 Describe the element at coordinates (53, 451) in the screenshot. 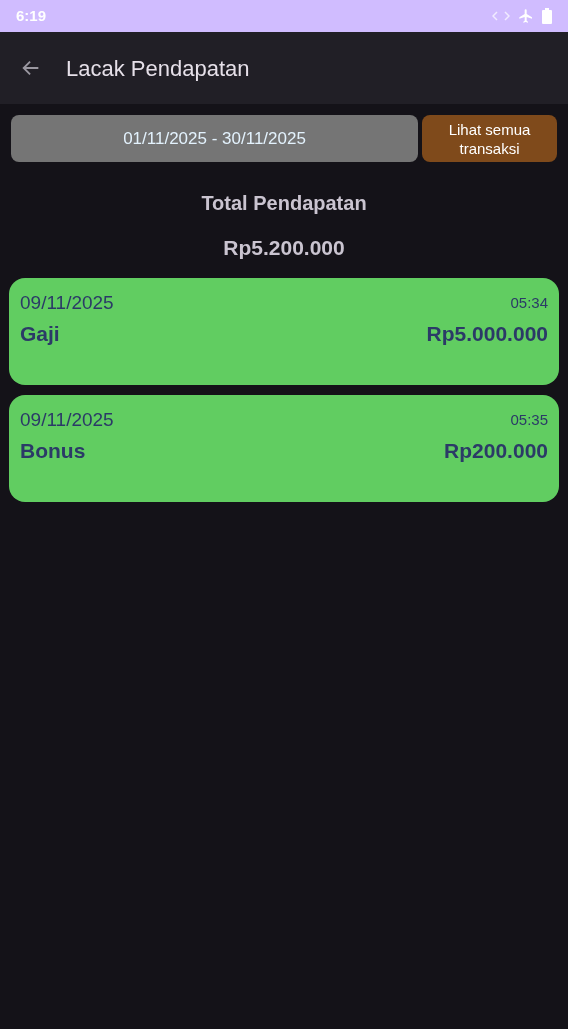

I see `transaction-category: Bonus` at that location.